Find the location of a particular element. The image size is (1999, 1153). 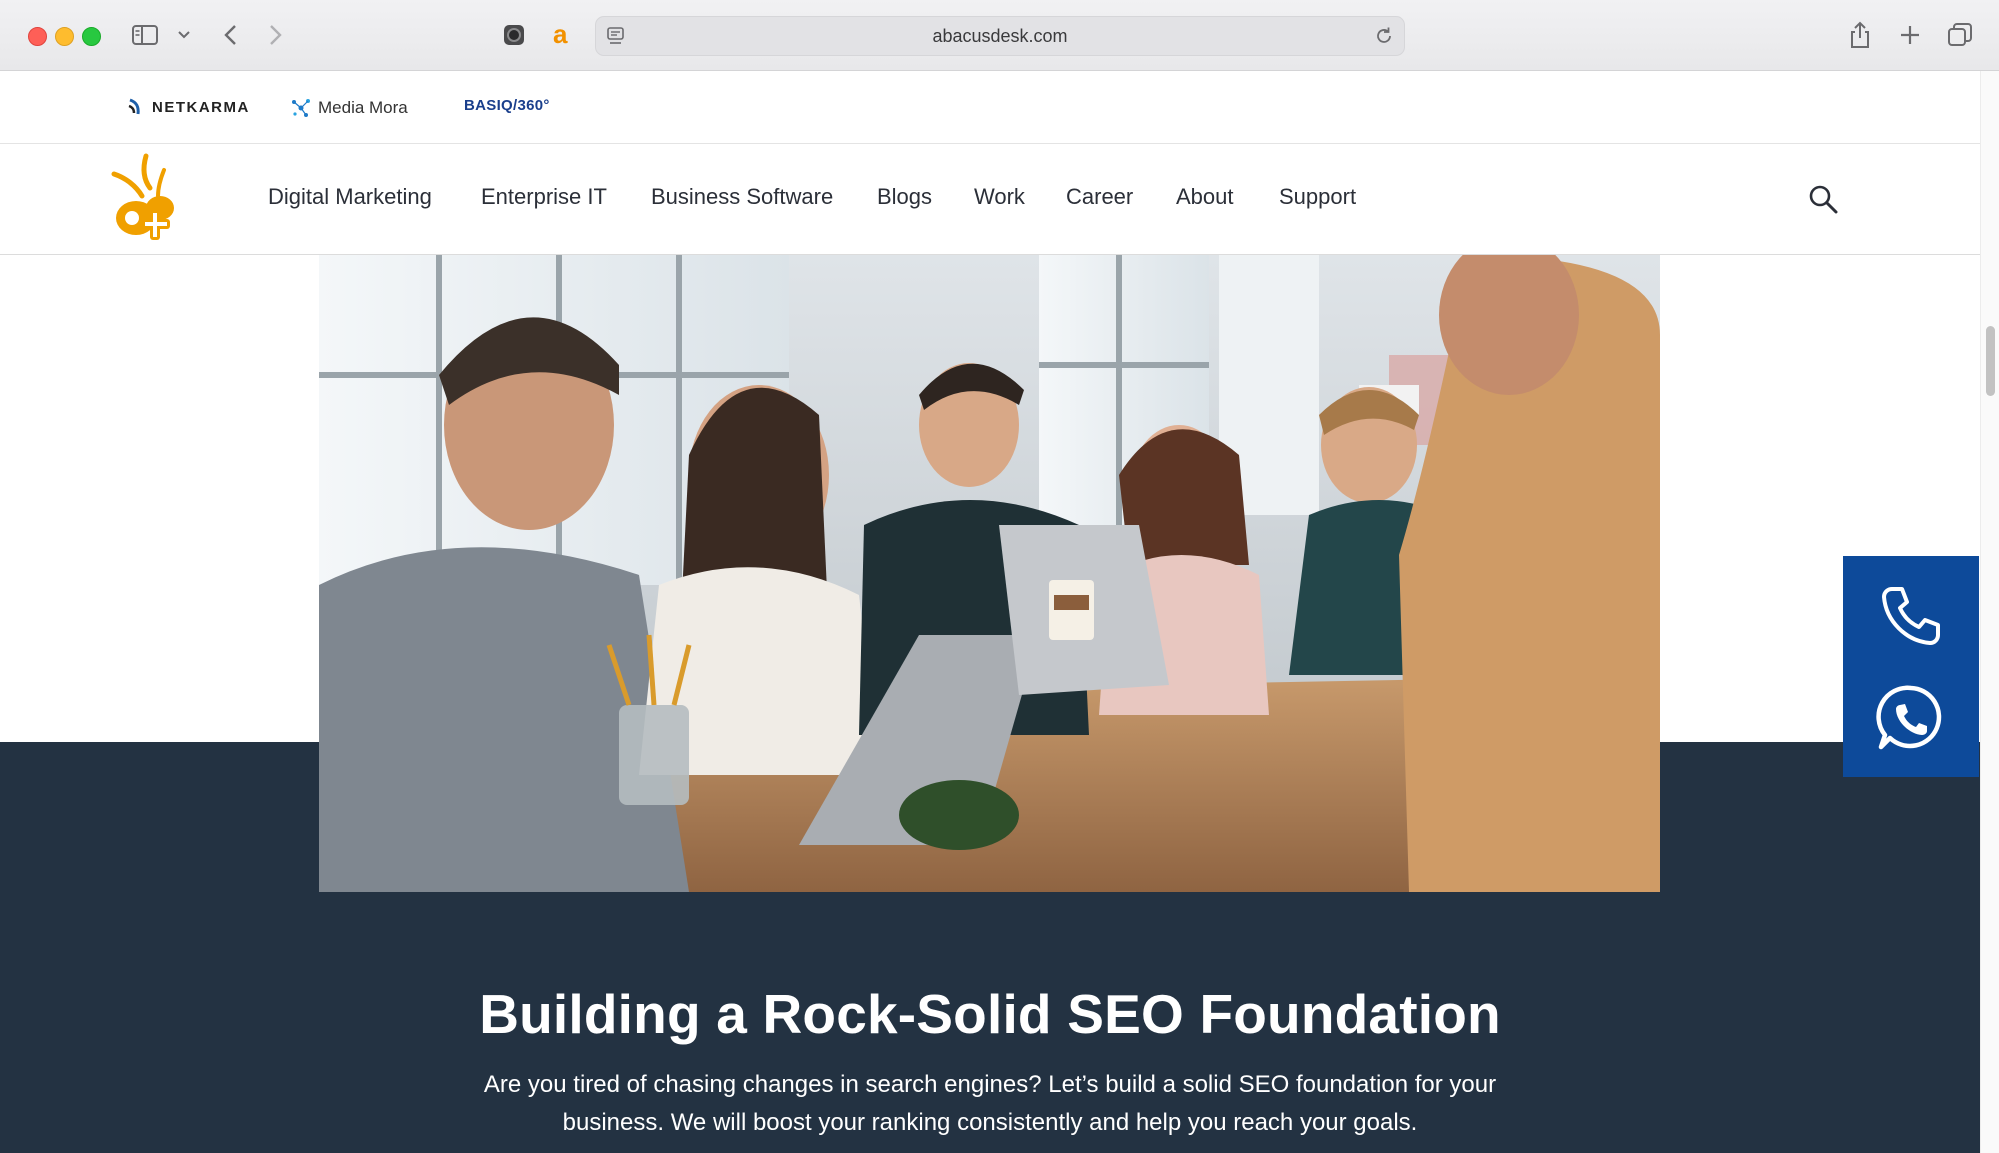

phone-icon is located at coordinates (1911, 616).